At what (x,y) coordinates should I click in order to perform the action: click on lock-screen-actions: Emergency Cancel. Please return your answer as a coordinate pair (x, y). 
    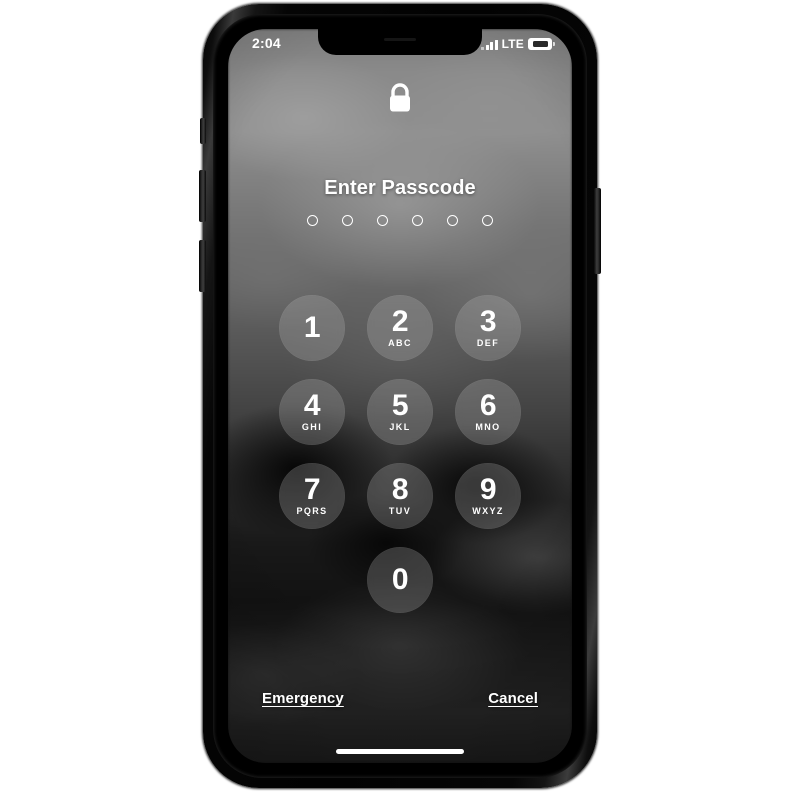
    Looking at the image, I should click on (400, 698).